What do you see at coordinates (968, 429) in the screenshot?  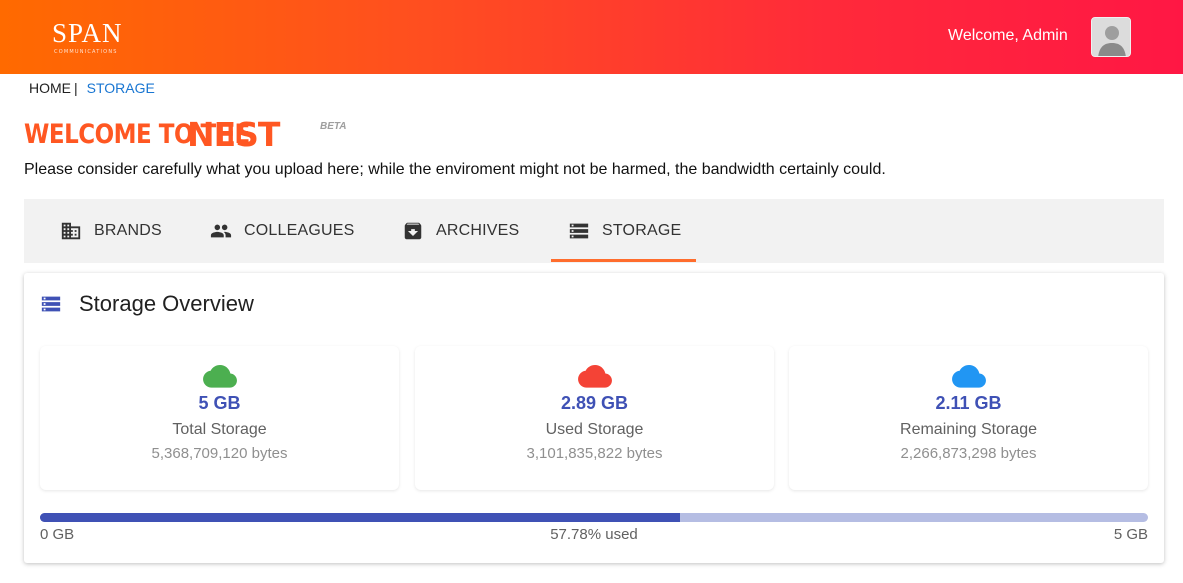 I see `stat-label: Remaining Storage` at bounding box center [968, 429].